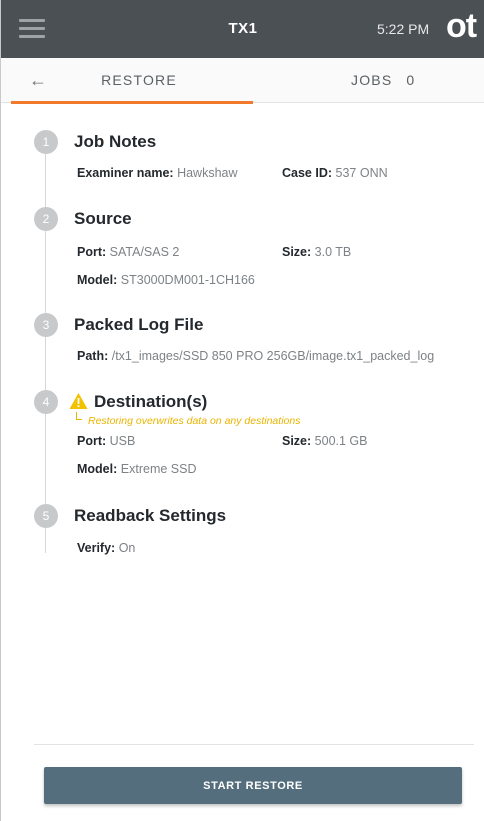 Image resolution: width=484 pixels, height=821 pixels. Describe the element at coordinates (411, 80) in the screenshot. I see `jobs-count: 0` at that location.